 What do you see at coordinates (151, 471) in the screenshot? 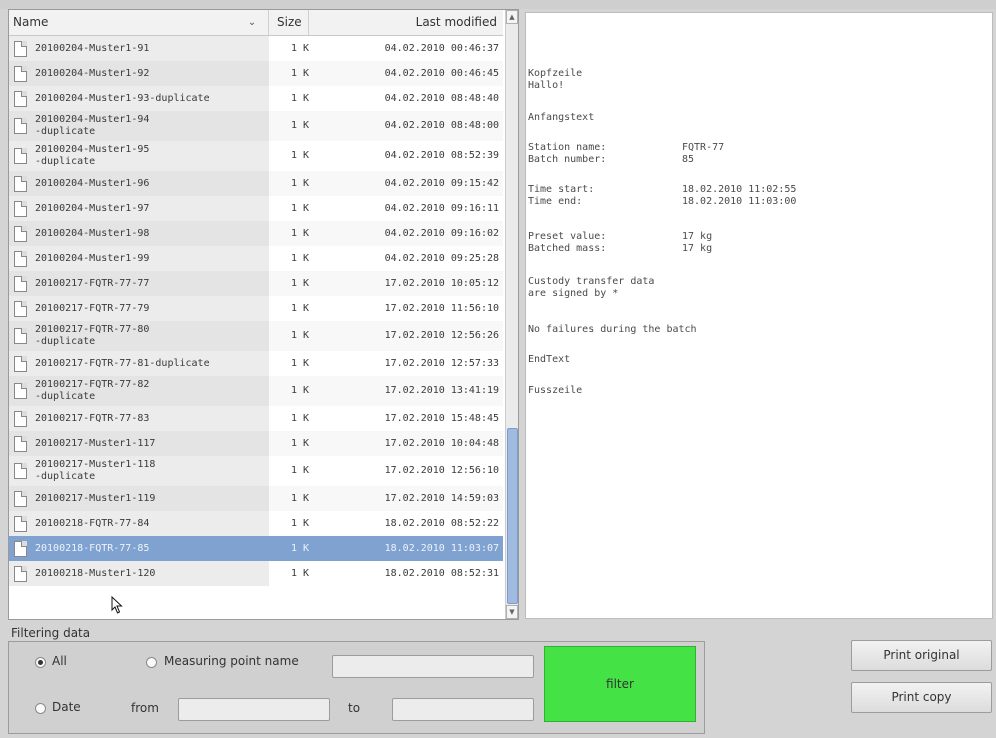
I see `row-file-name: 20100217-Muster1-118 -duplicate` at bounding box center [151, 471].